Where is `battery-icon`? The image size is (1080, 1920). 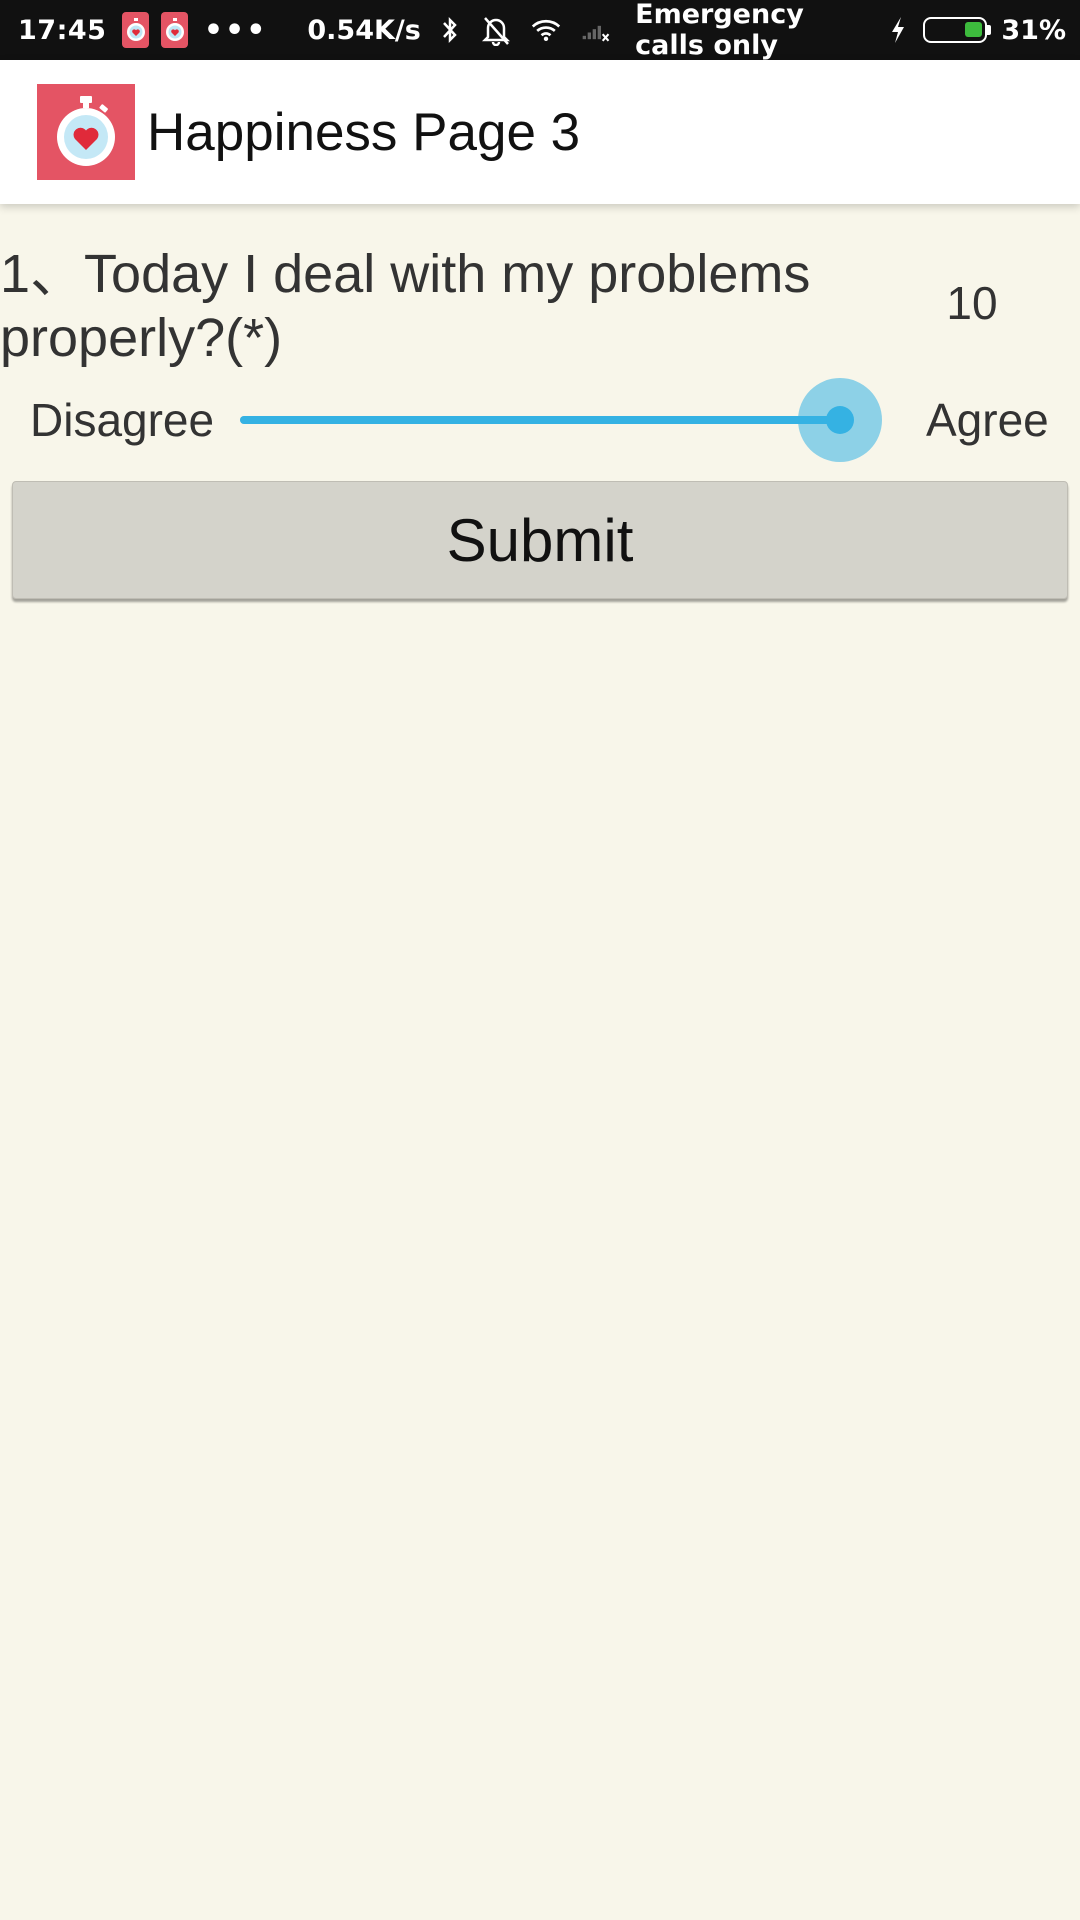
battery-icon is located at coordinates (957, 30).